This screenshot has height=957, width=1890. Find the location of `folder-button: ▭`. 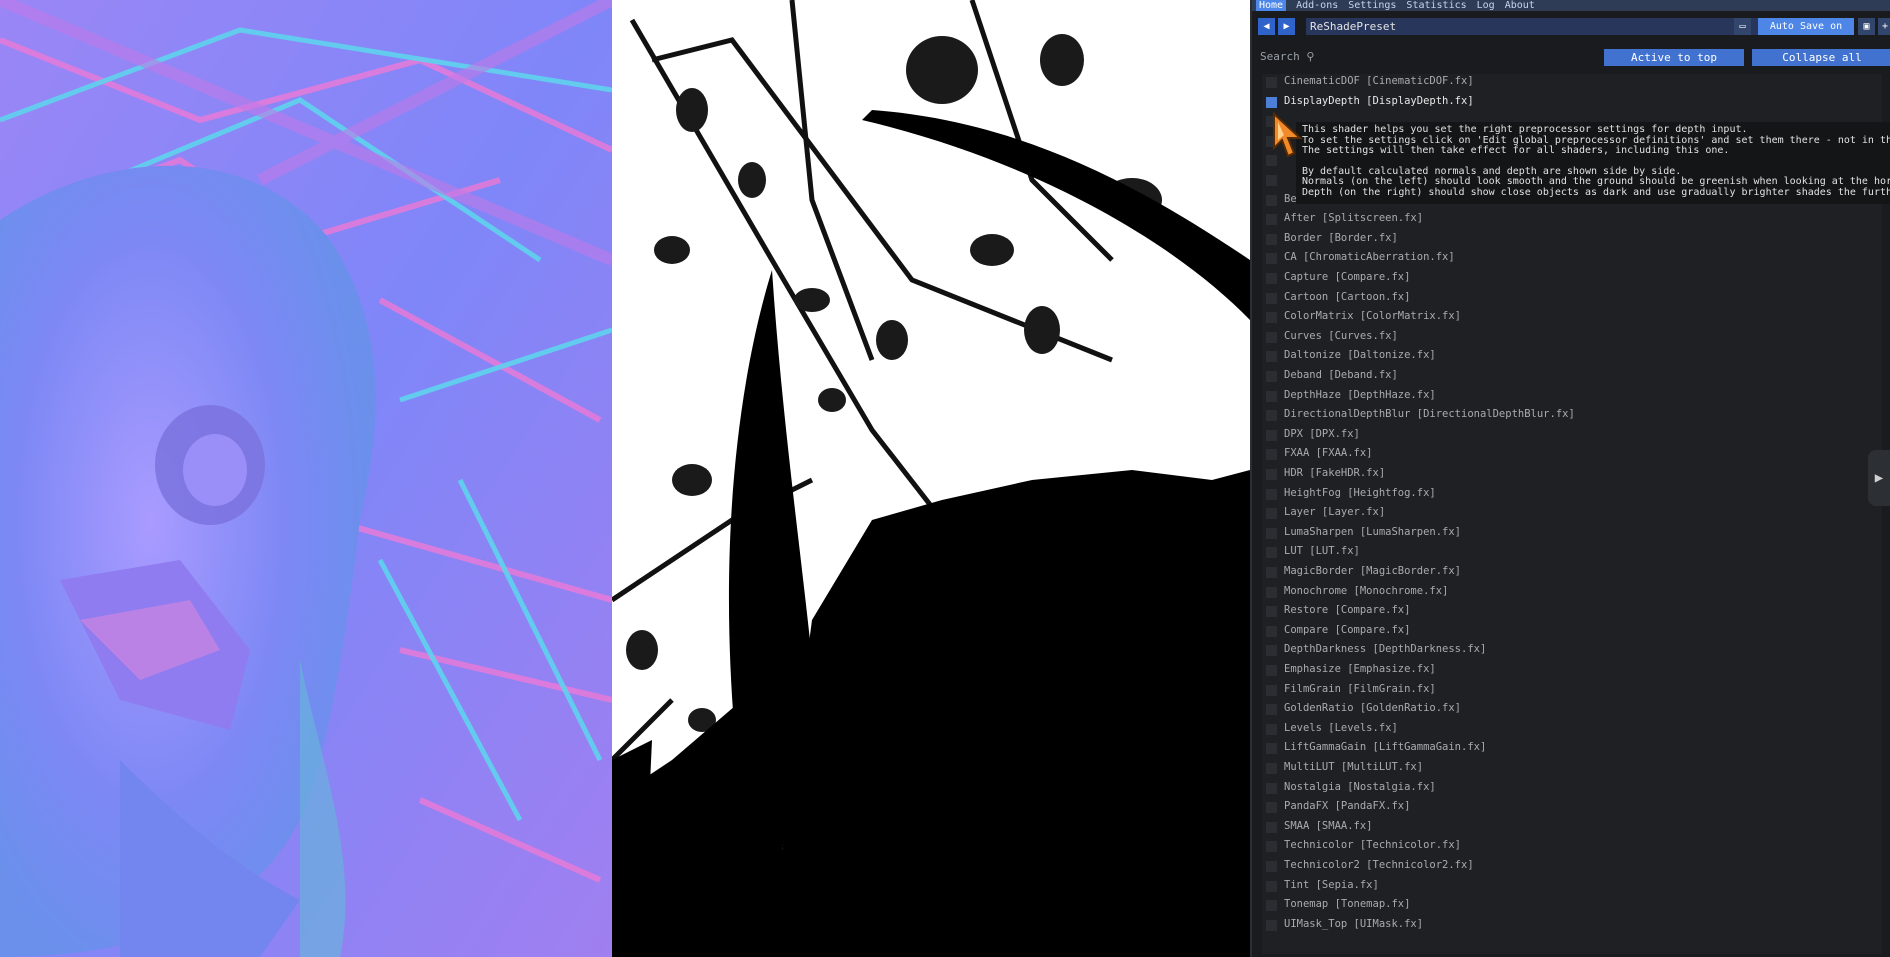

folder-button: ▭ is located at coordinates (1742, 26).